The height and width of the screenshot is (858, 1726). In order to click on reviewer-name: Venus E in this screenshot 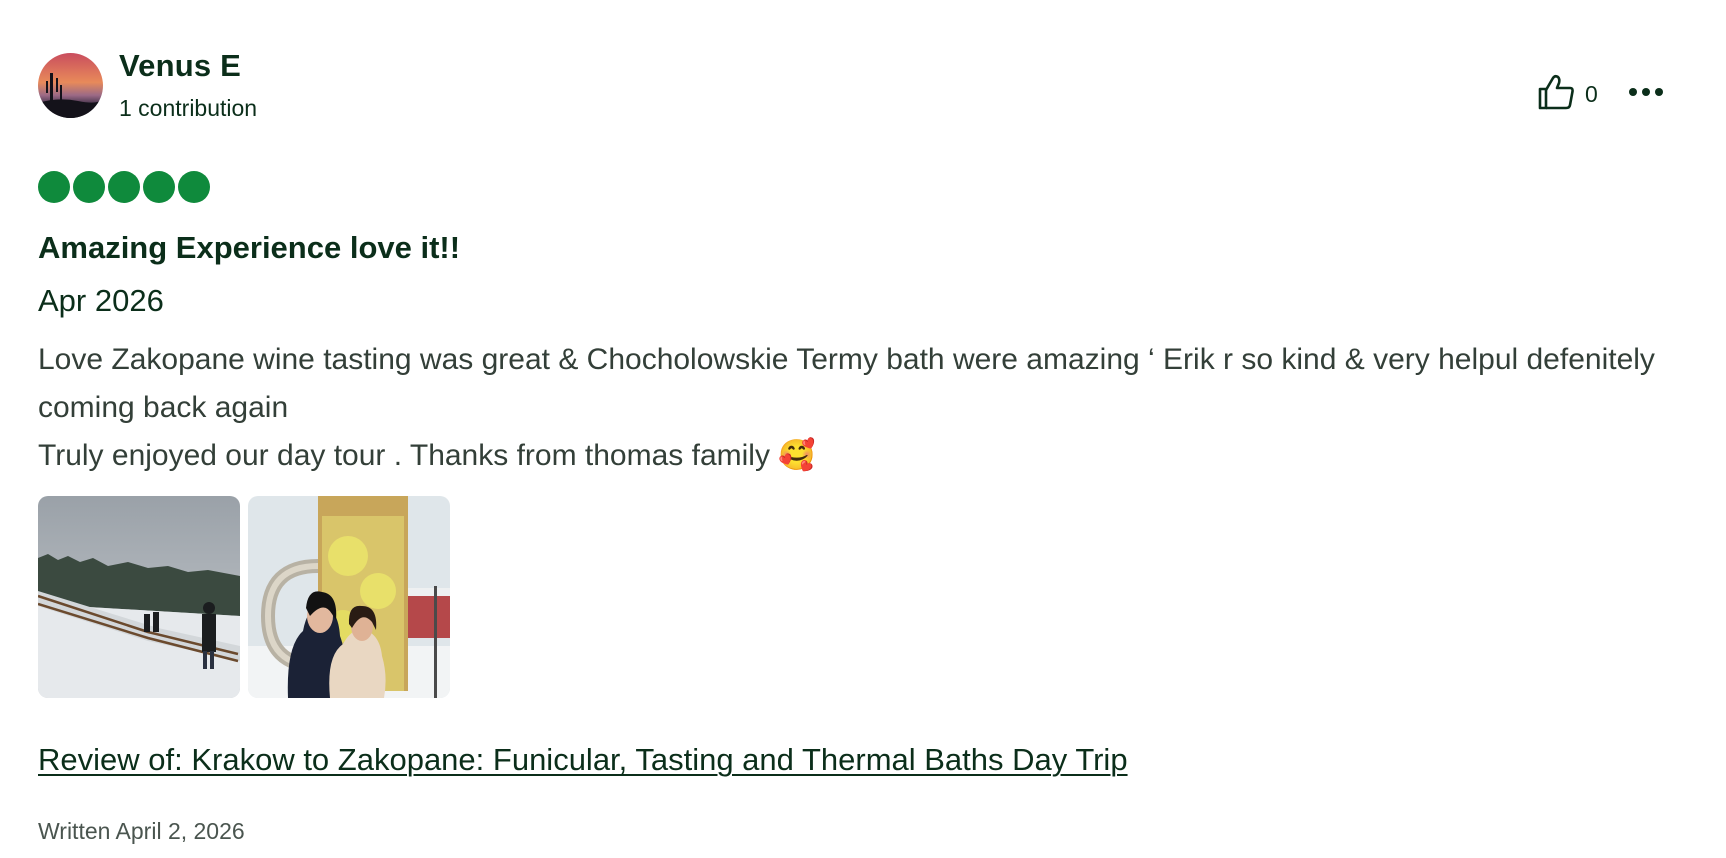, I will do `click(180, 66)`.